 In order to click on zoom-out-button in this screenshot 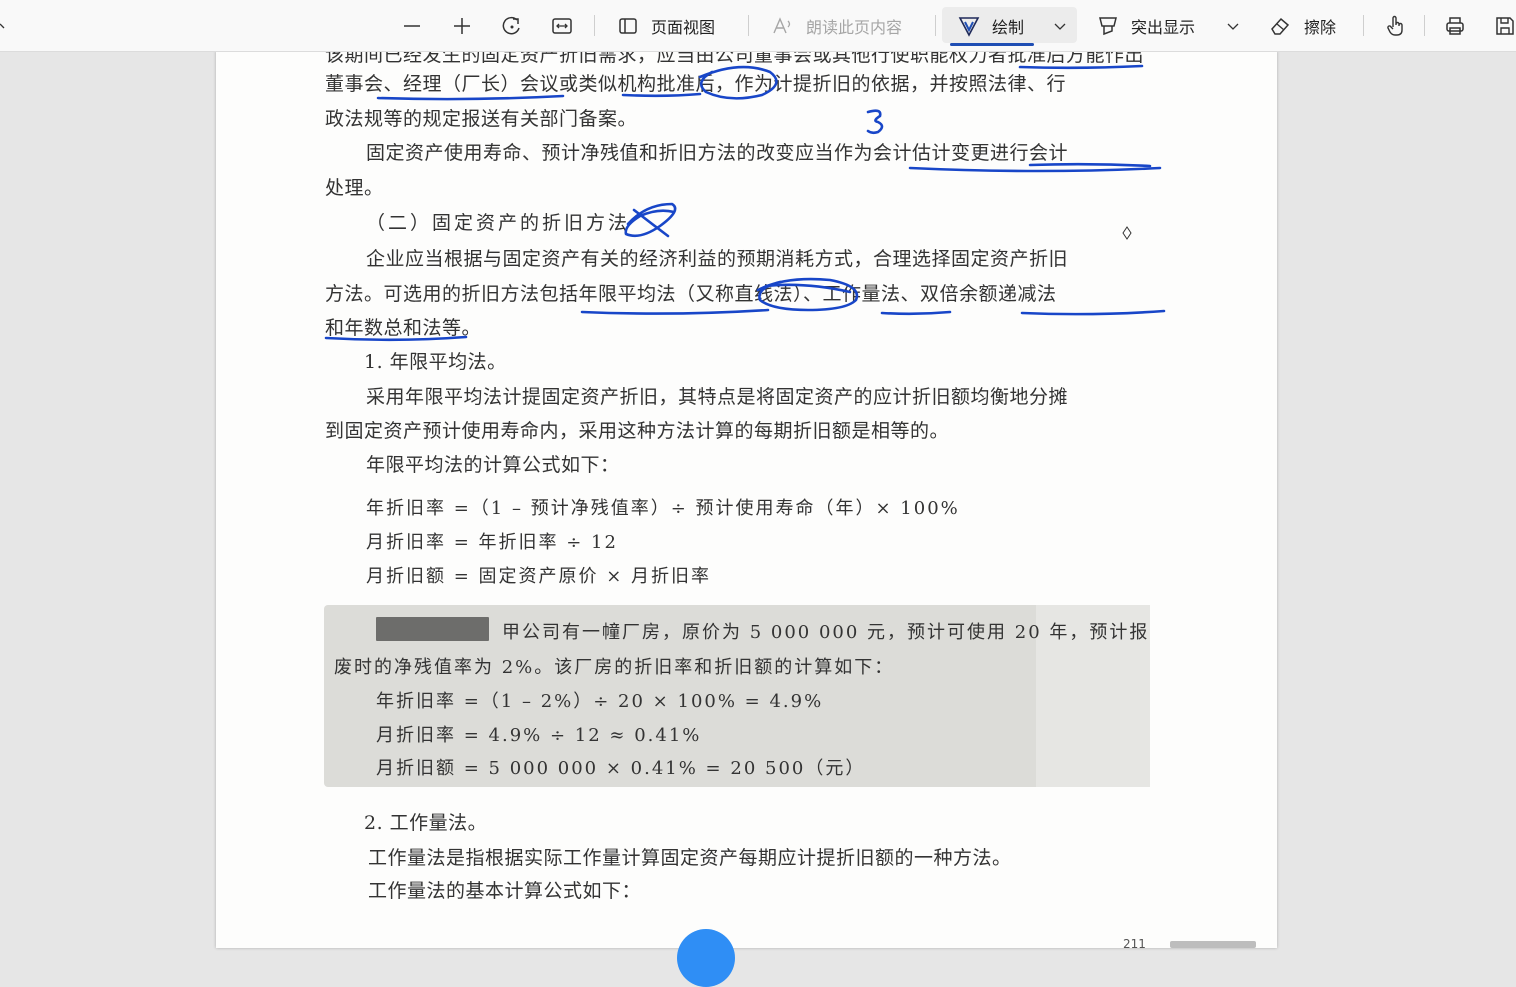, I will do `click(412, 25)`.